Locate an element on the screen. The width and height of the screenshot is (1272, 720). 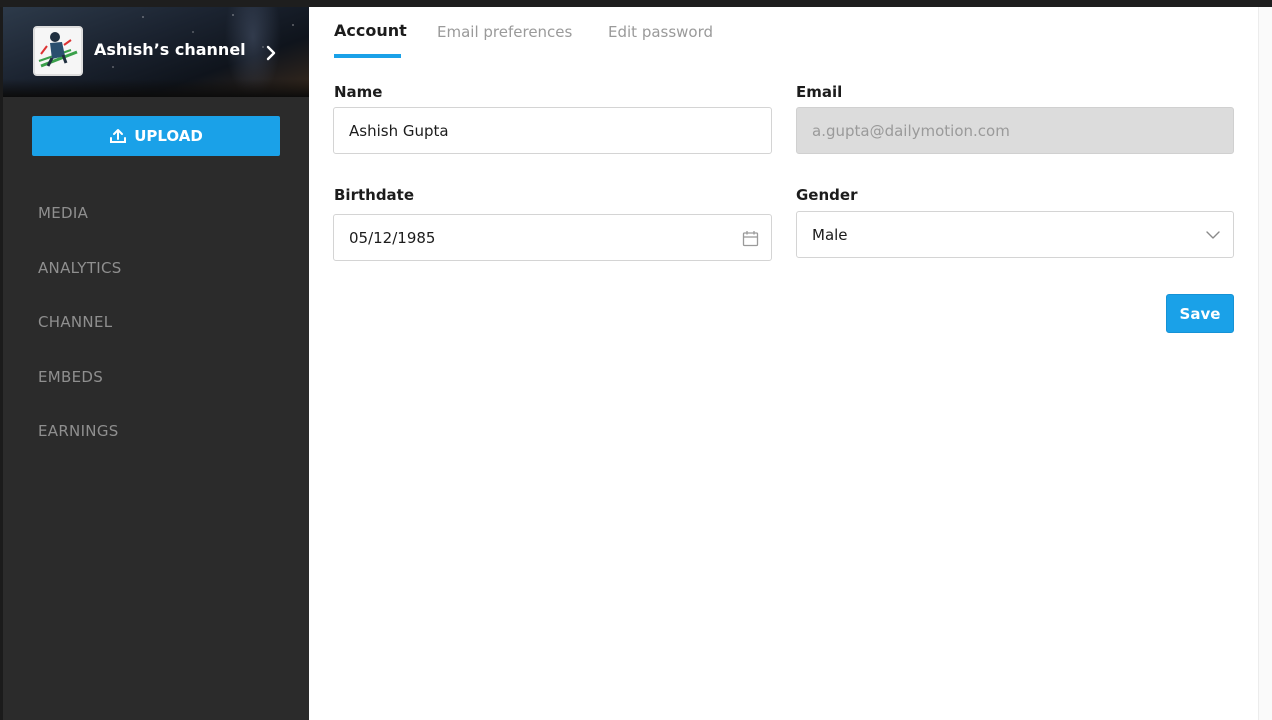
channel-header: Ashish’s channel is located at coordinates (156, 52).